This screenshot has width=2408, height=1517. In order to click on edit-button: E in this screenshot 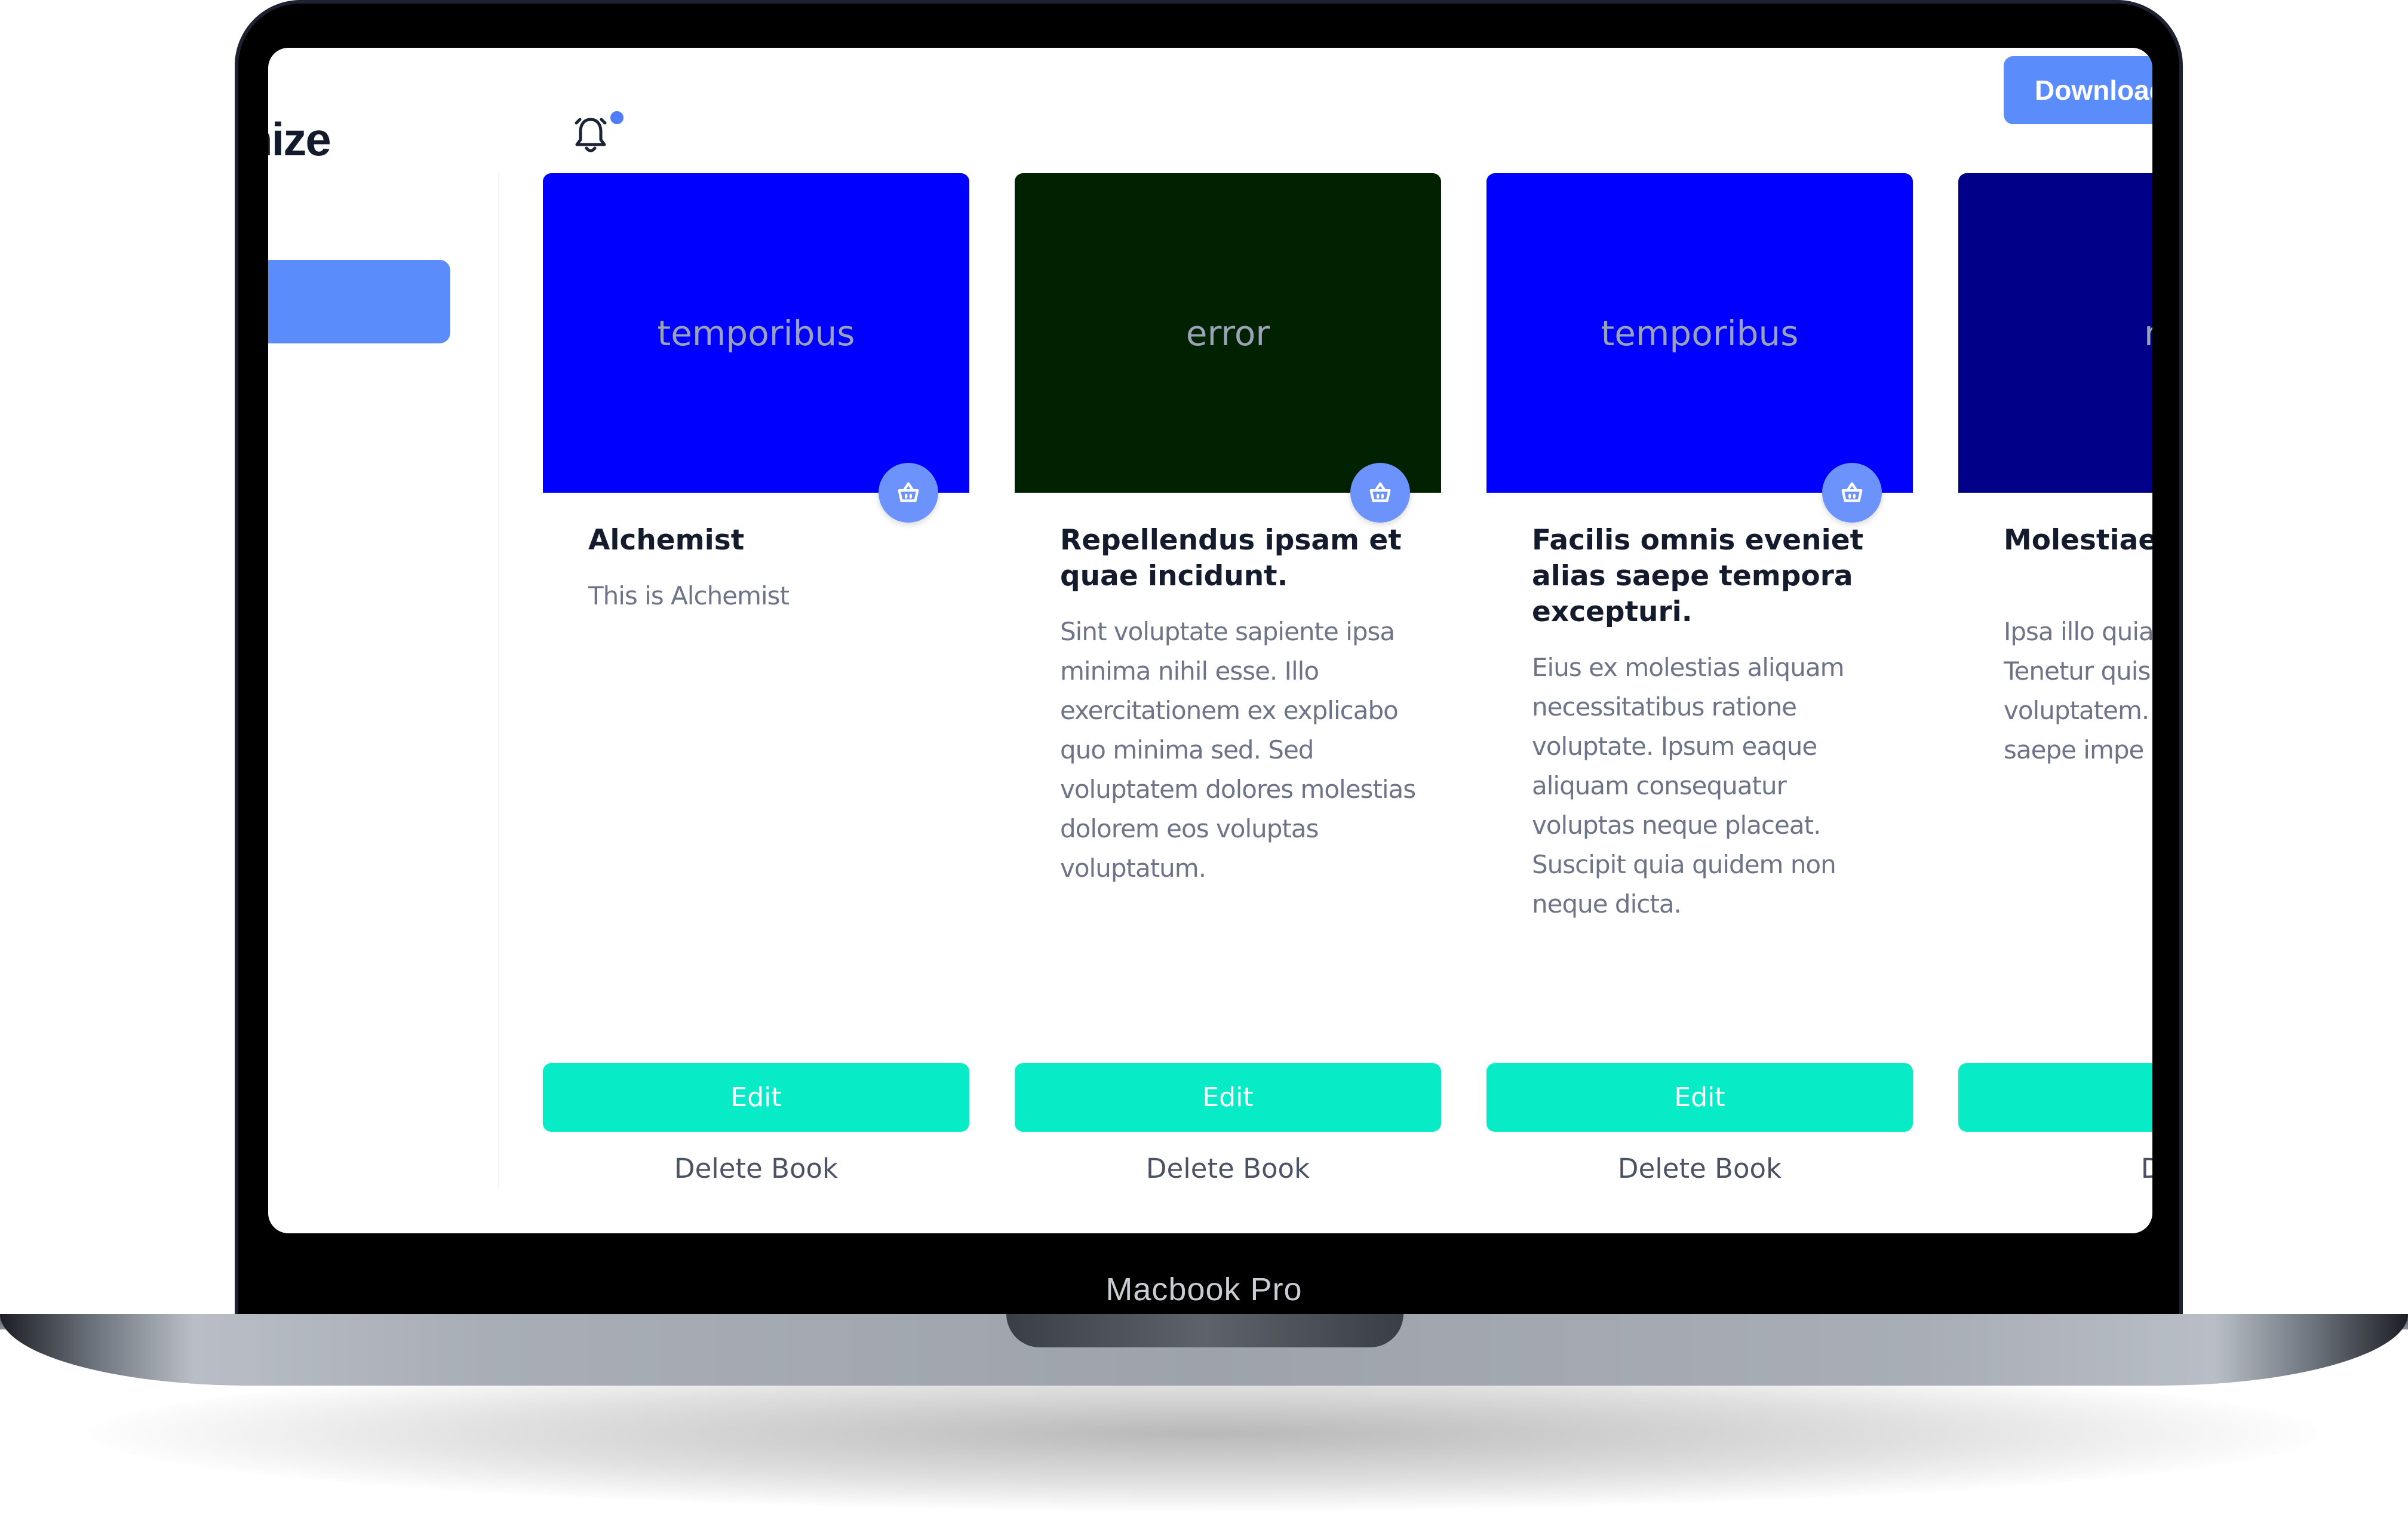, I will do `click(2055, 1097)`.